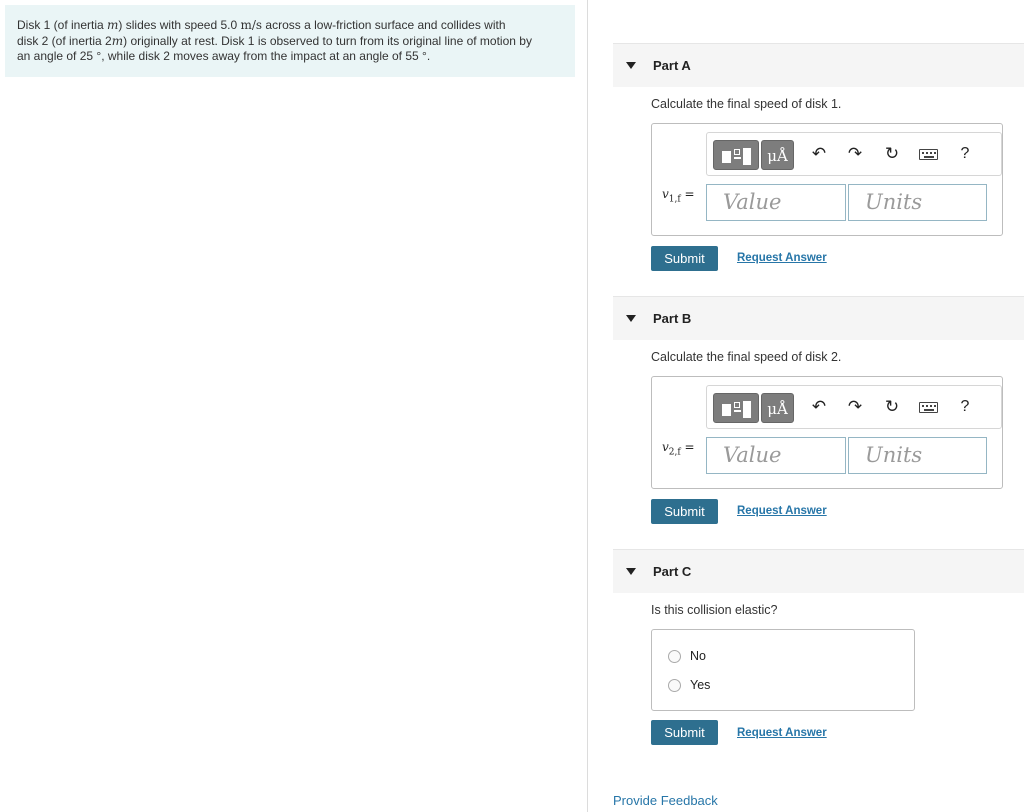  What do you see at coordinates (674, 685) in the screenshot?
I see `radio-yes` at bounding box center [674, 685].